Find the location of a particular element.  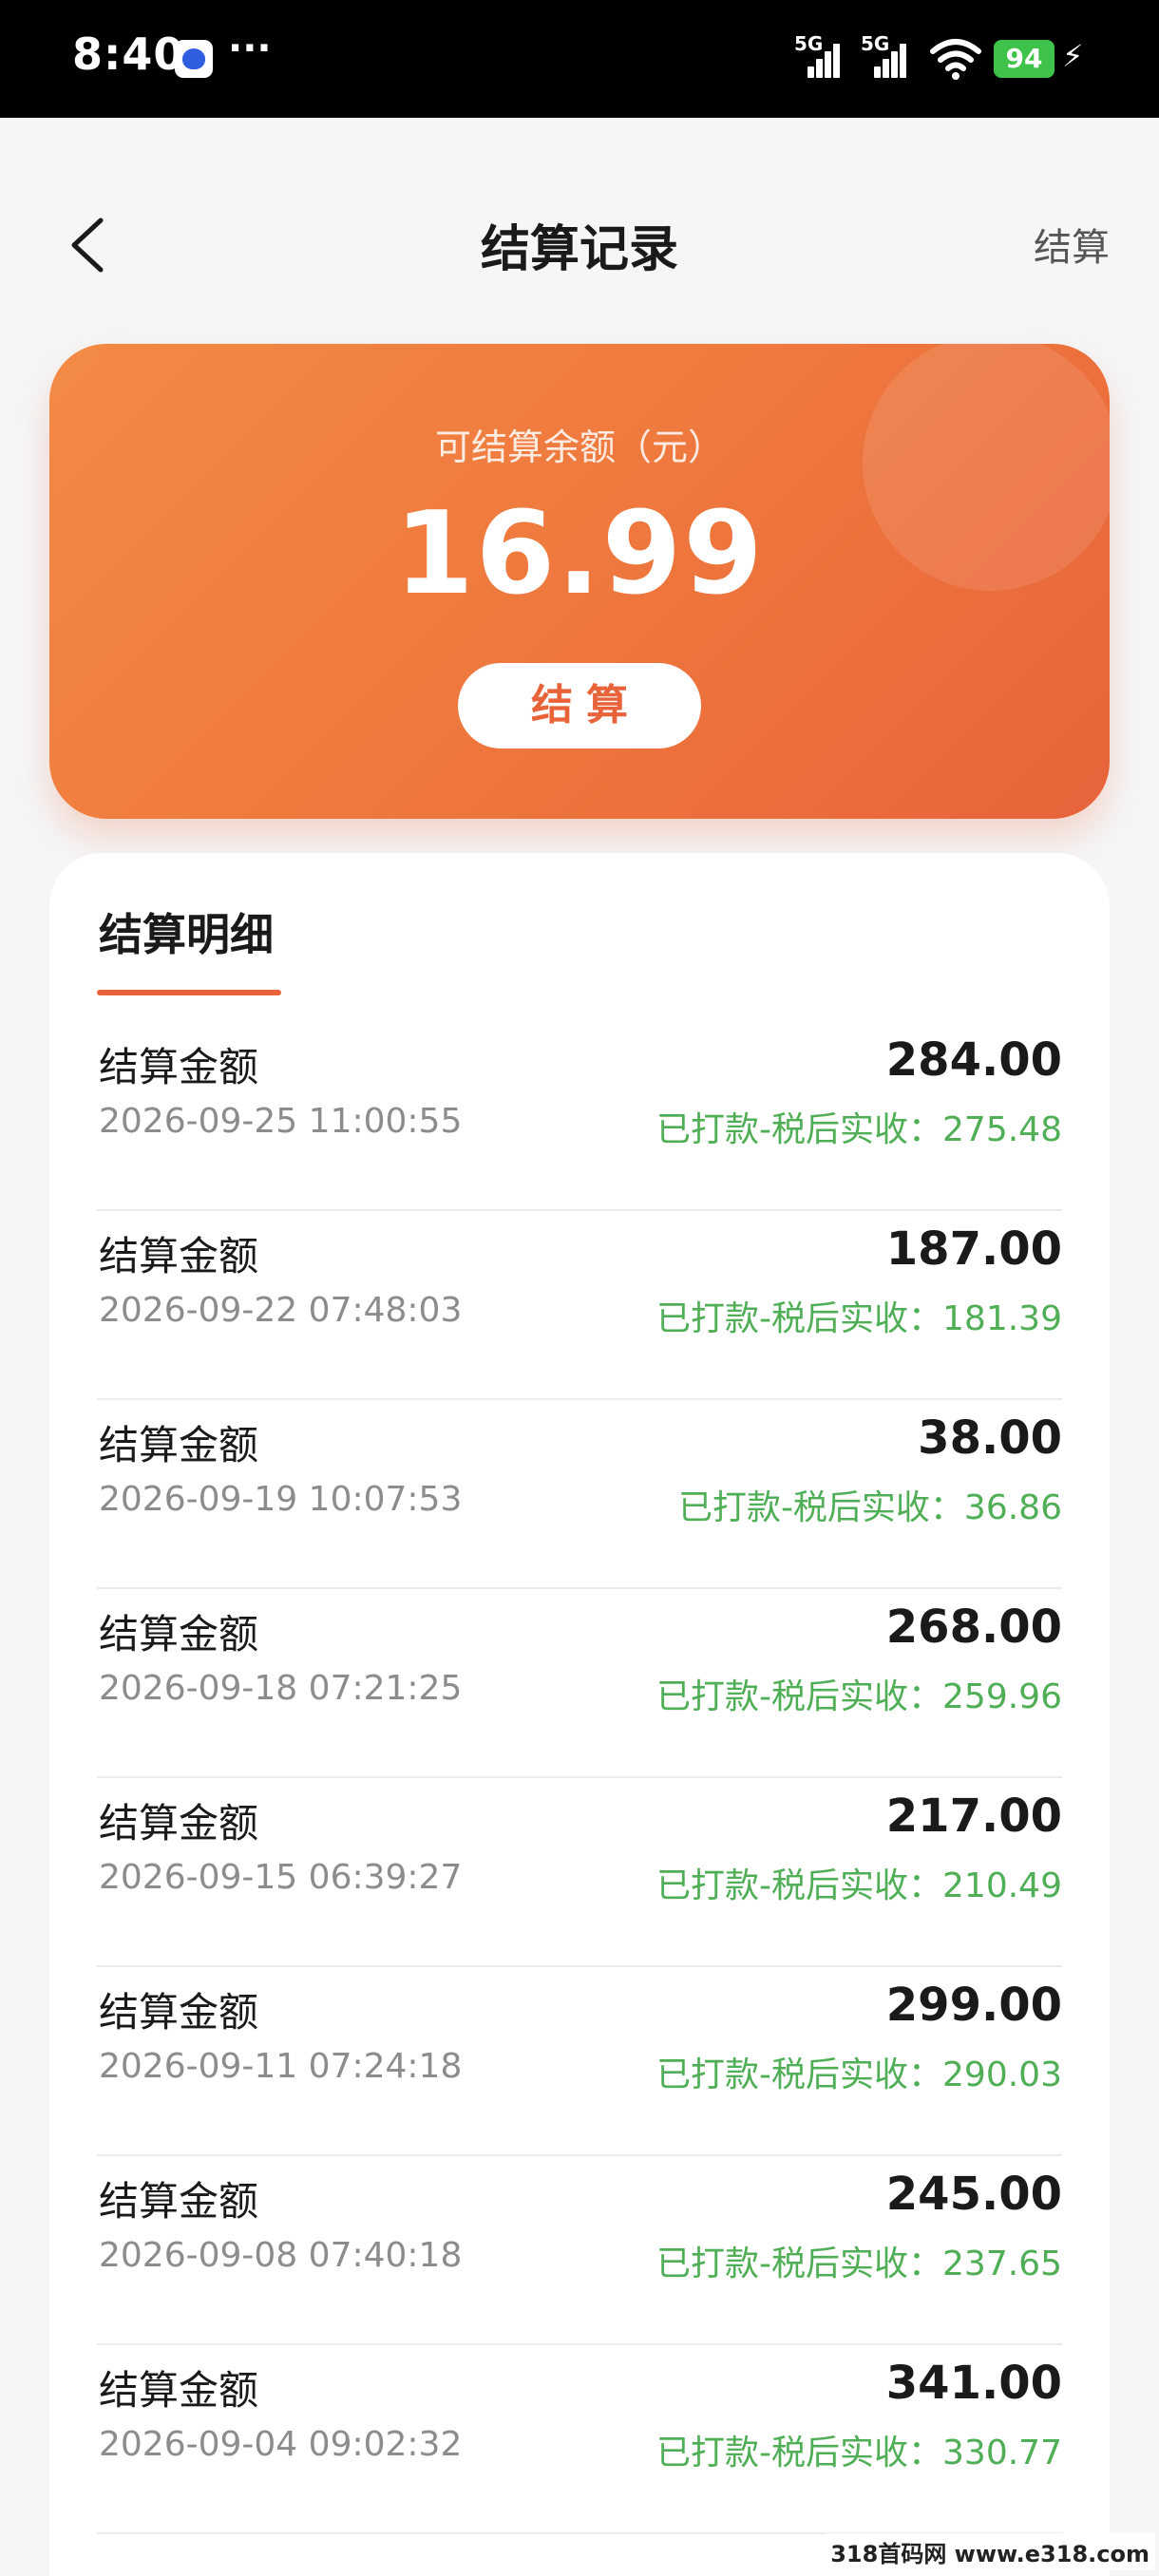

record-amount: 268.00 is located at coordinates (973, 1627).